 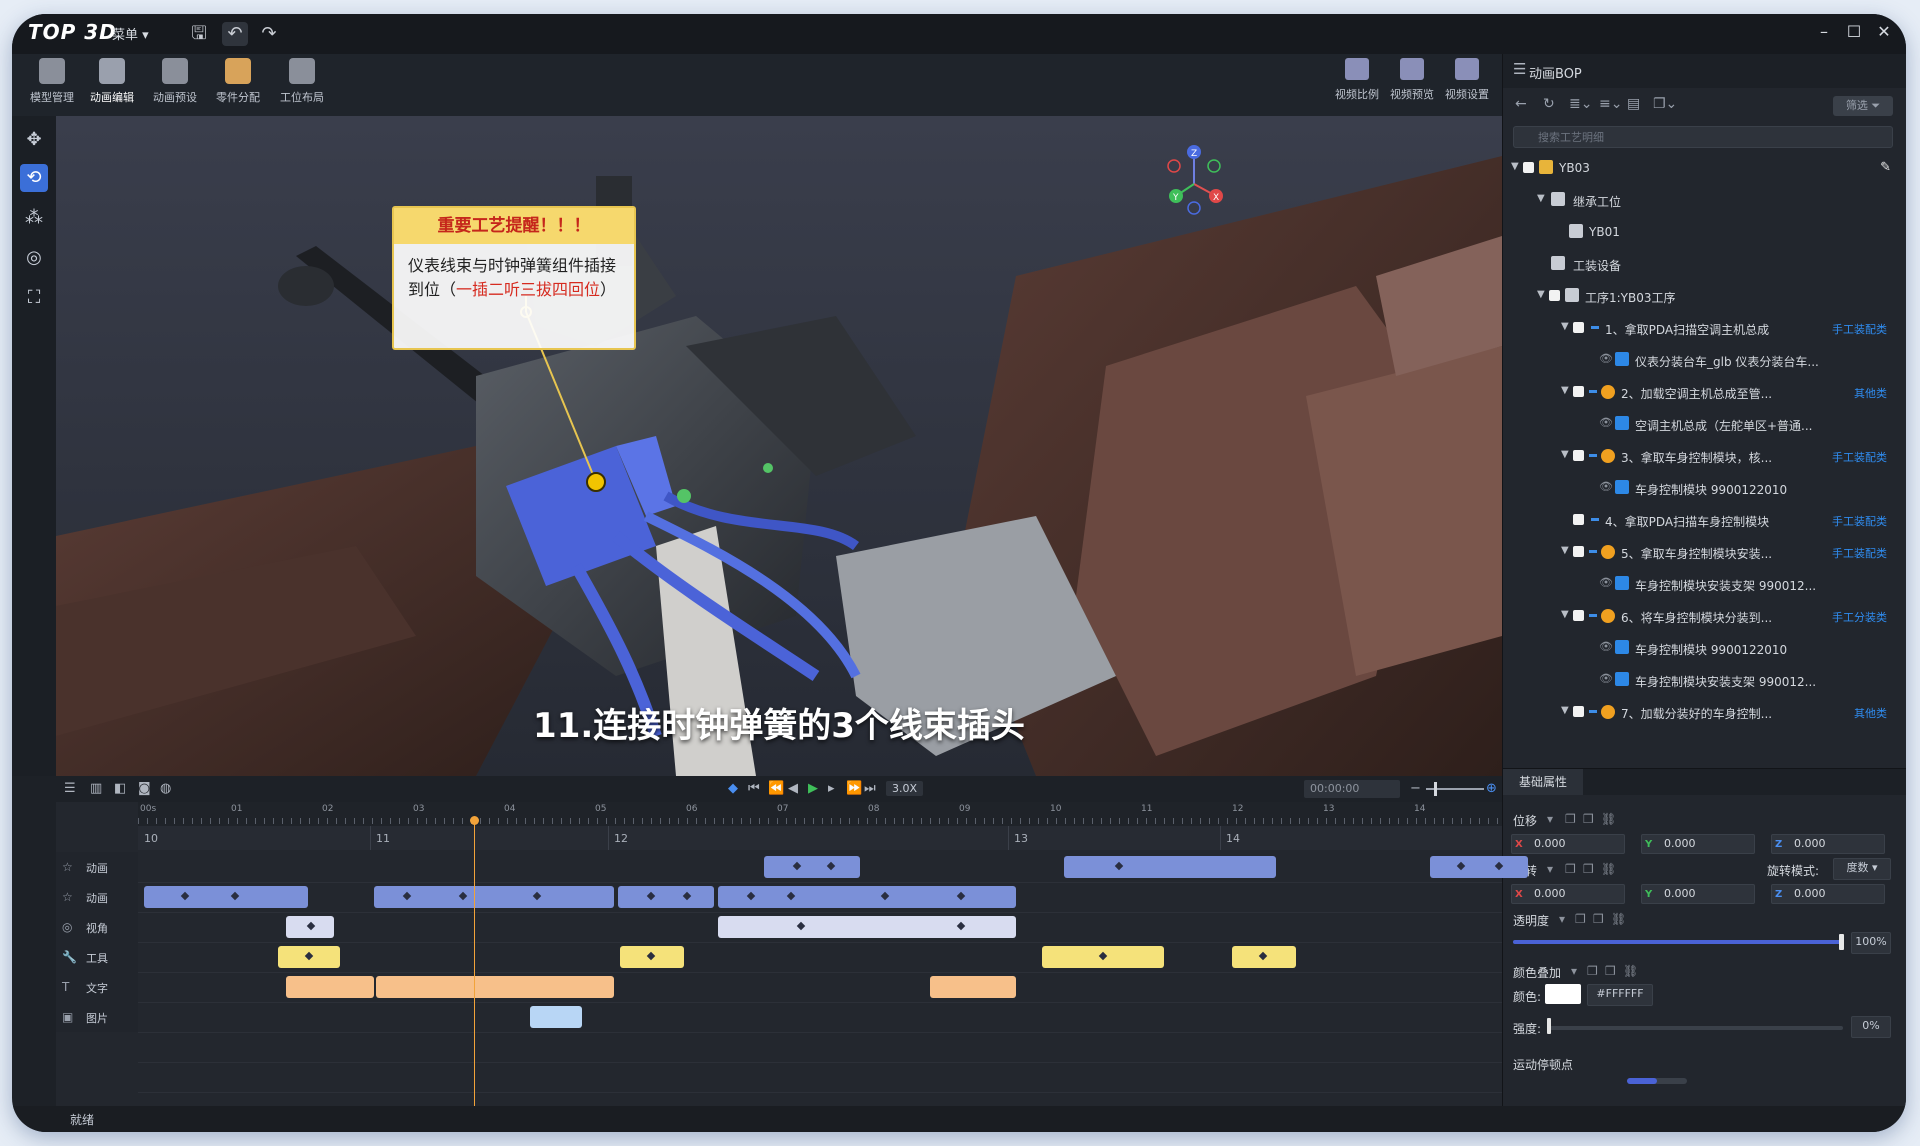 I want to click on step-forward-icon: ▸, so click(x=831, y=788).